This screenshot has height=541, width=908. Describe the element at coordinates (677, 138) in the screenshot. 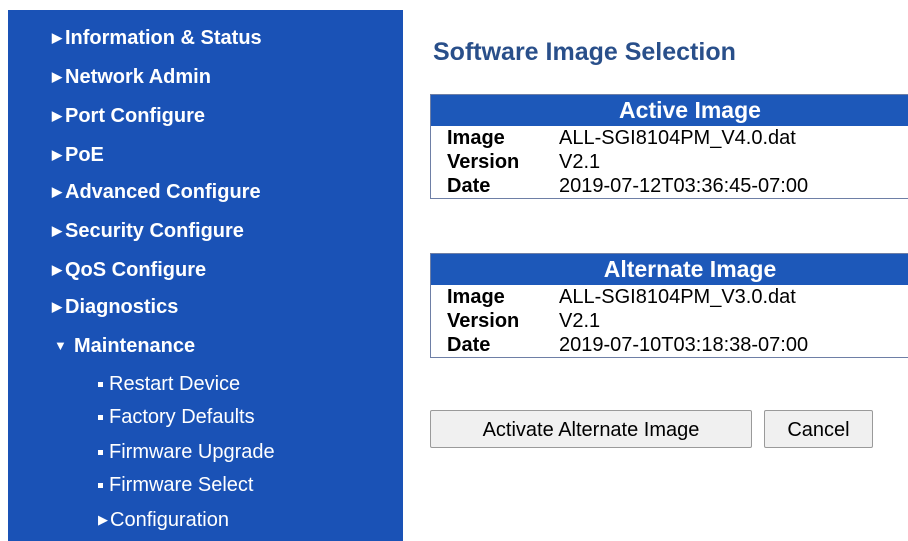

I see `image-value: ALL-SGI8104PM_V4.0.dat` at that location.